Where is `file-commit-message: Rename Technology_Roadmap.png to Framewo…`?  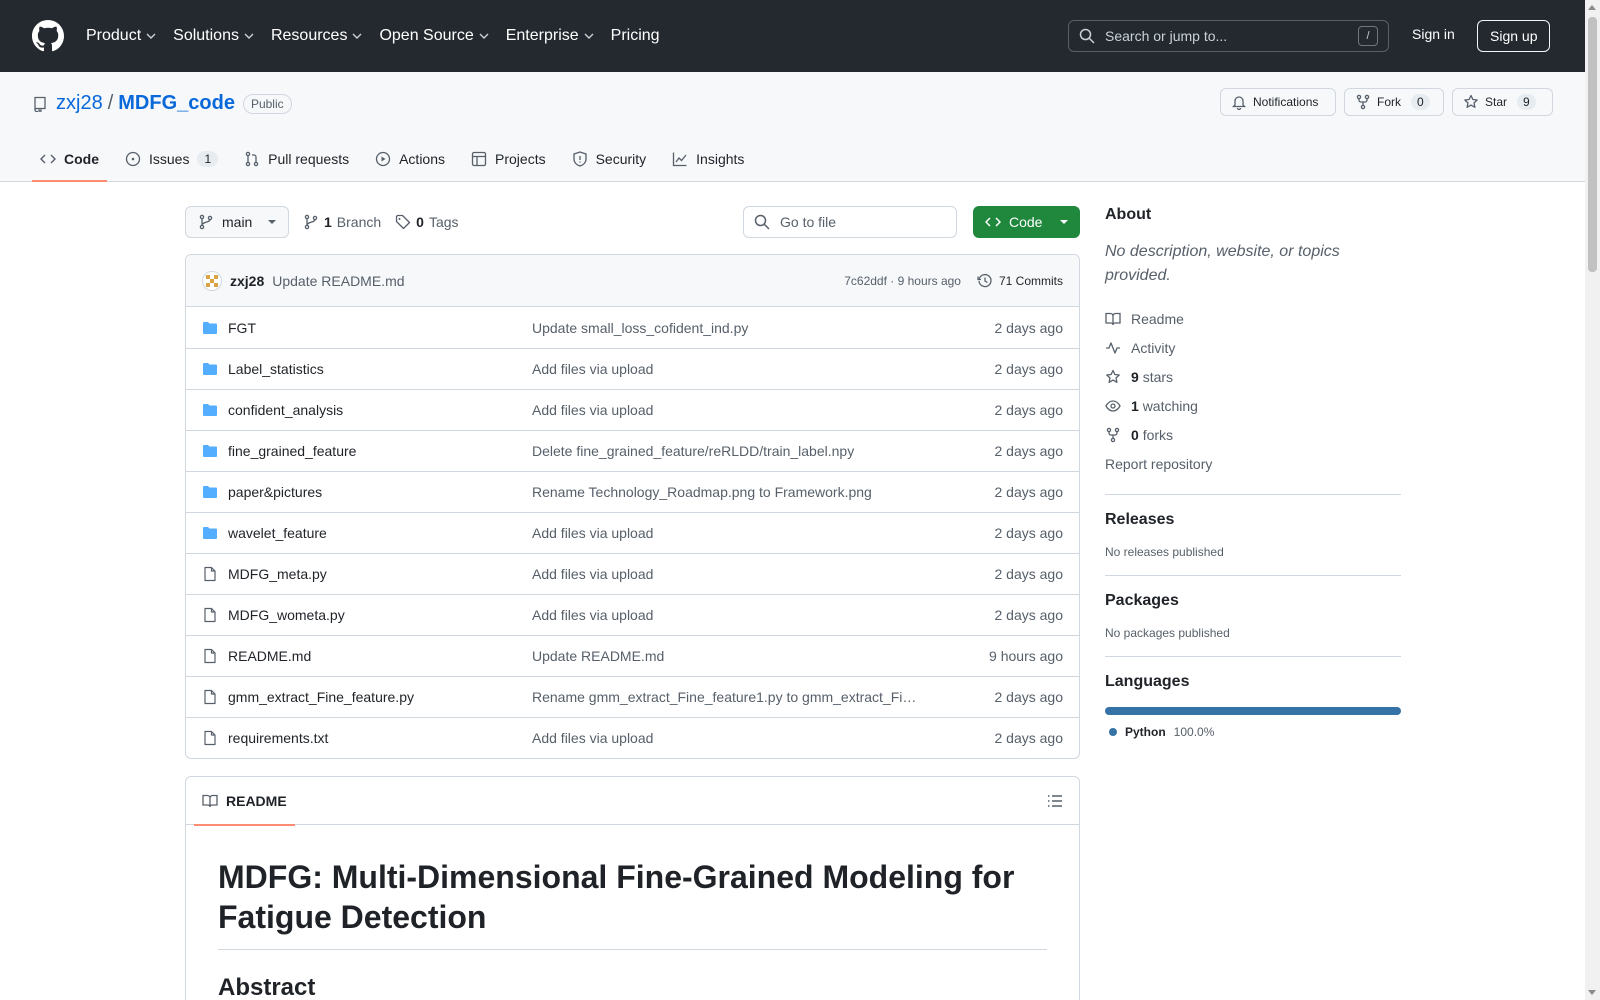
file-commit-message: Rename Technology_Roadmap.png to Framewo… is located at coordinates (727, 492).